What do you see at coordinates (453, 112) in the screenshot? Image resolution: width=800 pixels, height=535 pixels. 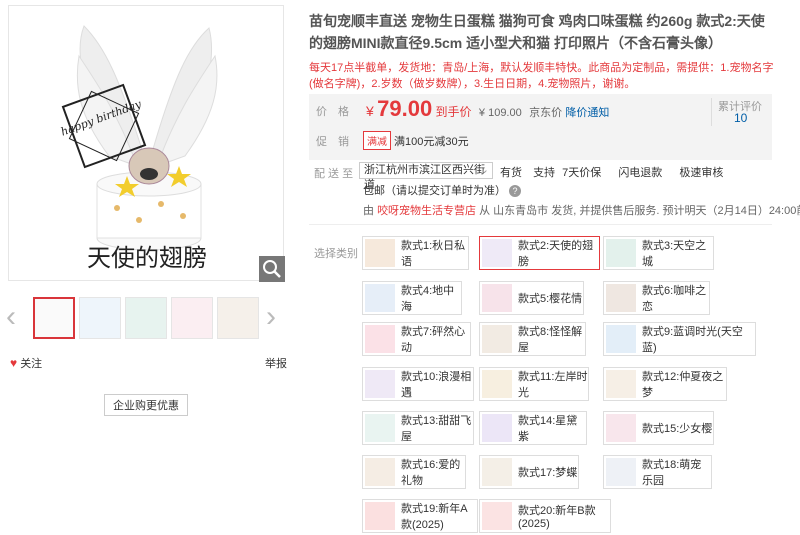 I see `hand-price-label: 到手价` at bounding box center [453, 112].